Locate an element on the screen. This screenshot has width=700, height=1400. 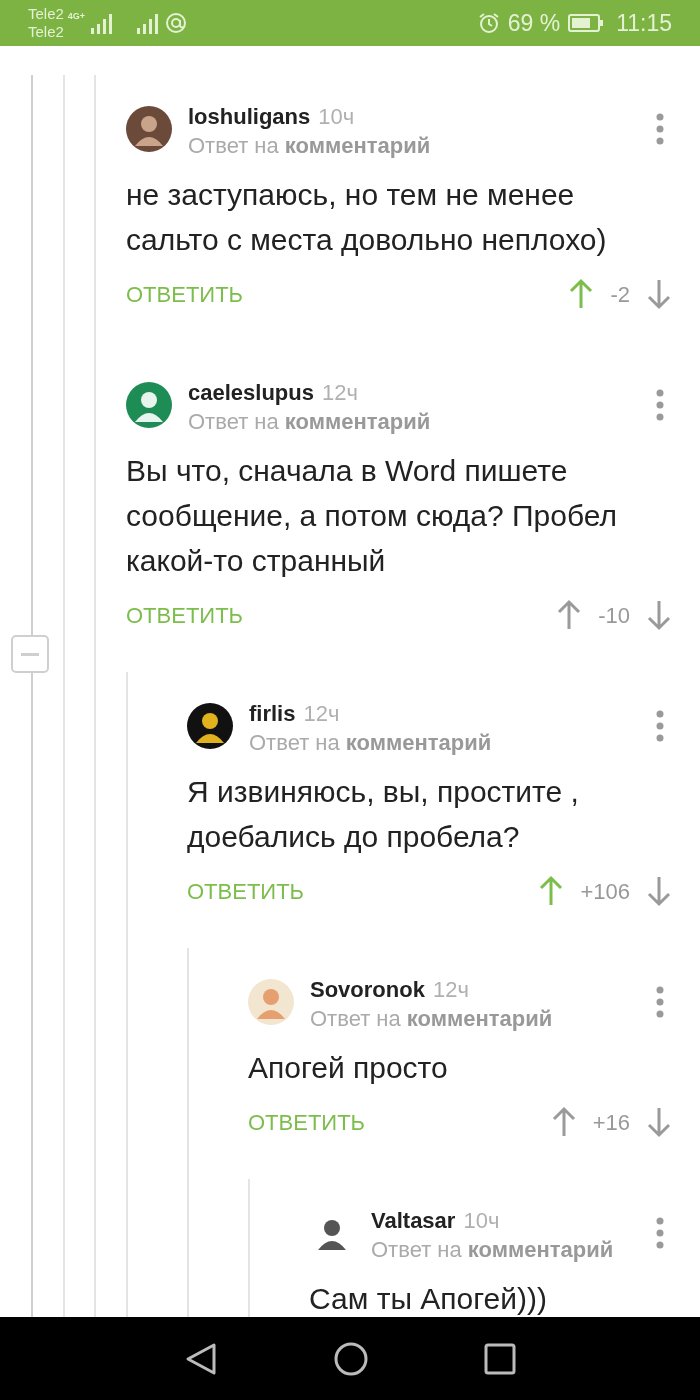
minus-icon is located at coordinates (30, 654).